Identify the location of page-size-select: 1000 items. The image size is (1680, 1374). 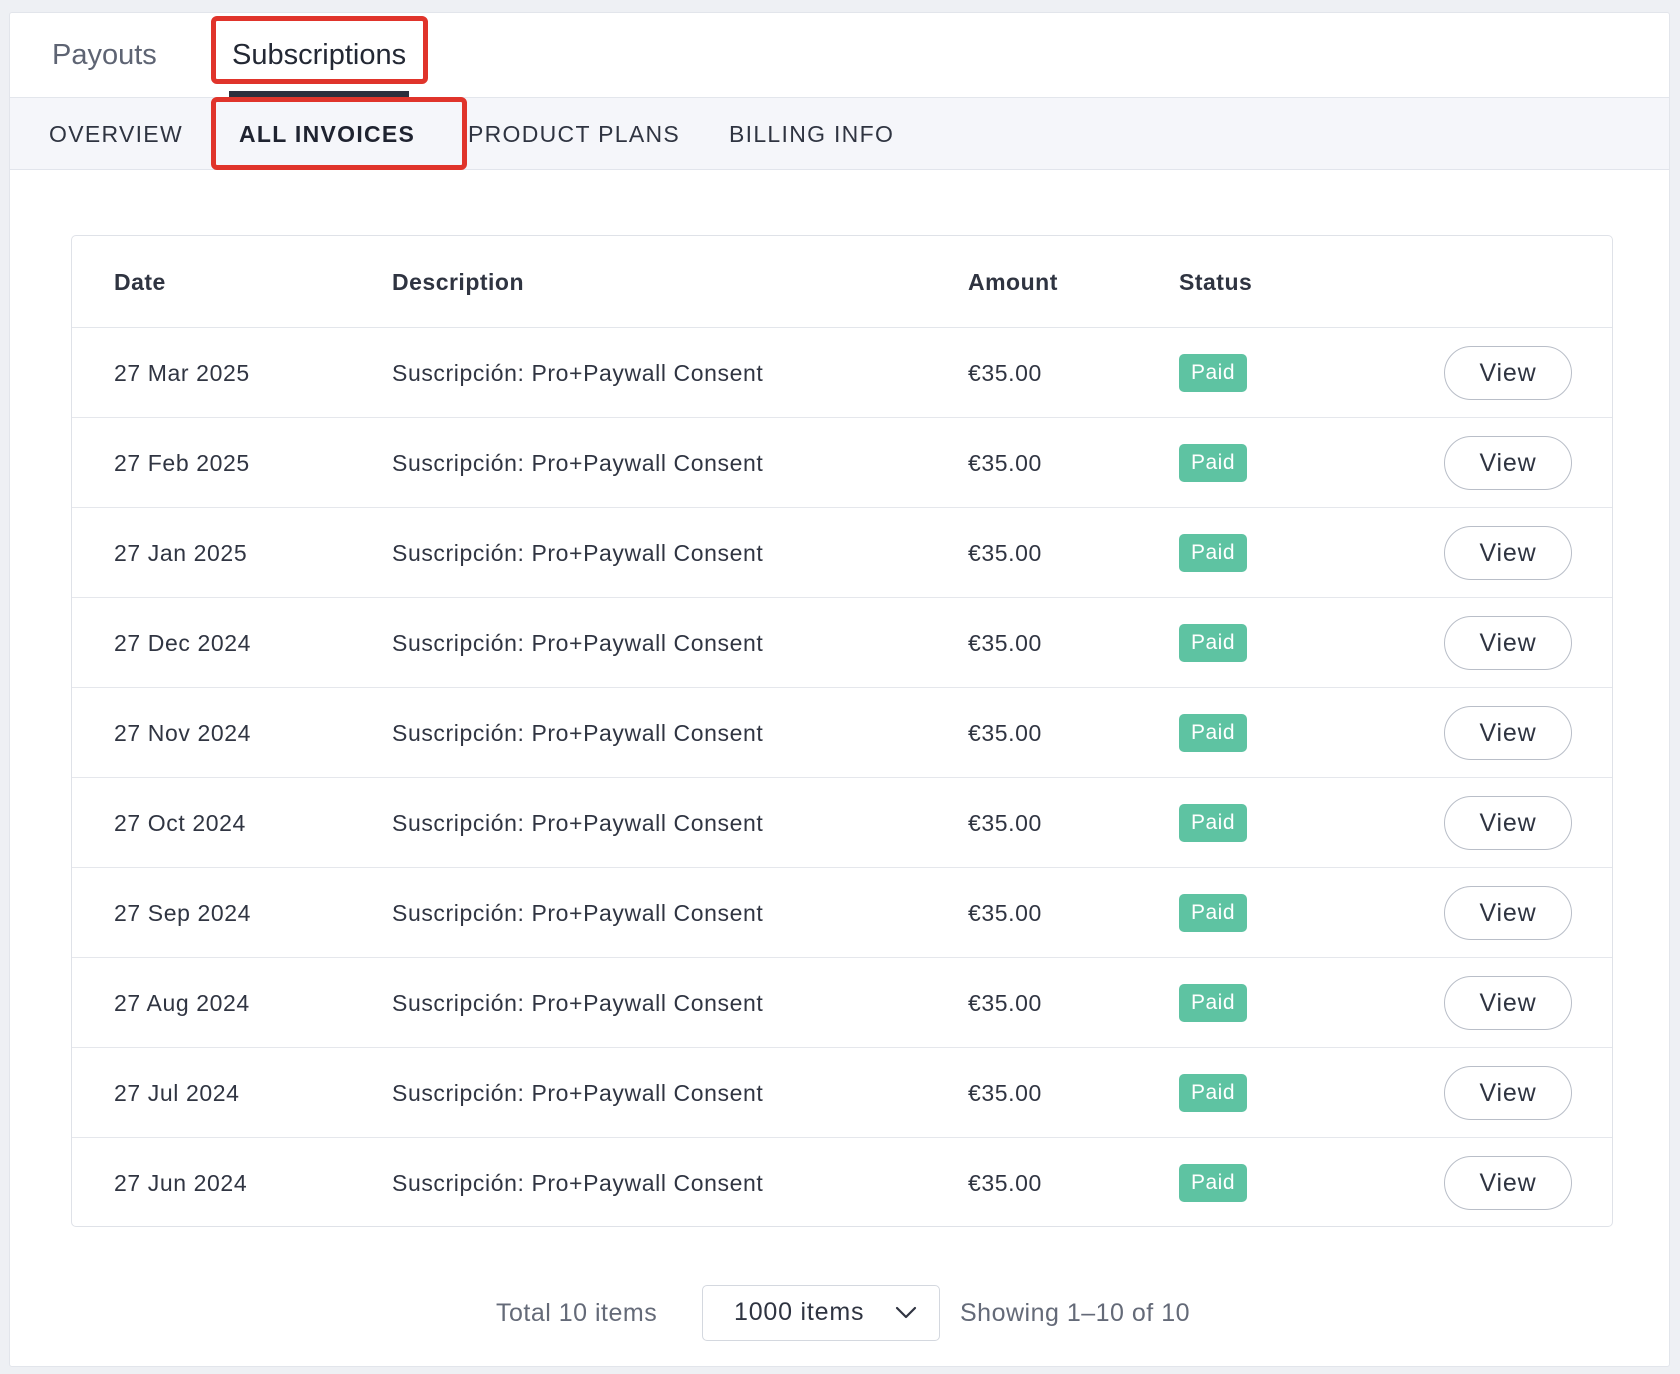
(821, 1313).